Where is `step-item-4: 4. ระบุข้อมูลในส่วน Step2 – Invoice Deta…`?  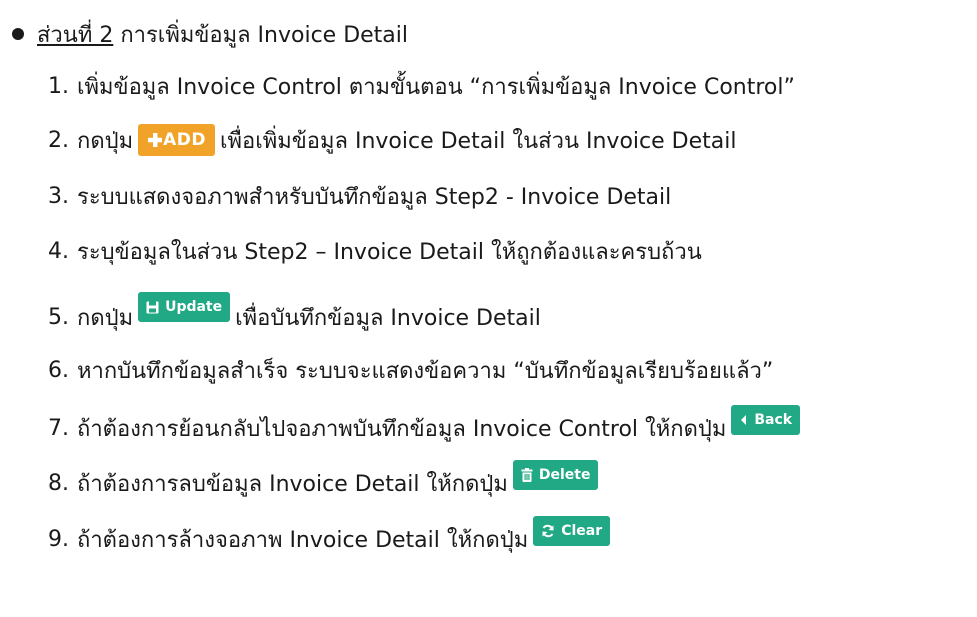
step-item-4: 4. ระบุข้อมูลในส่วน Step2 – Invoice Deta… is located at coordinates (375, 251).